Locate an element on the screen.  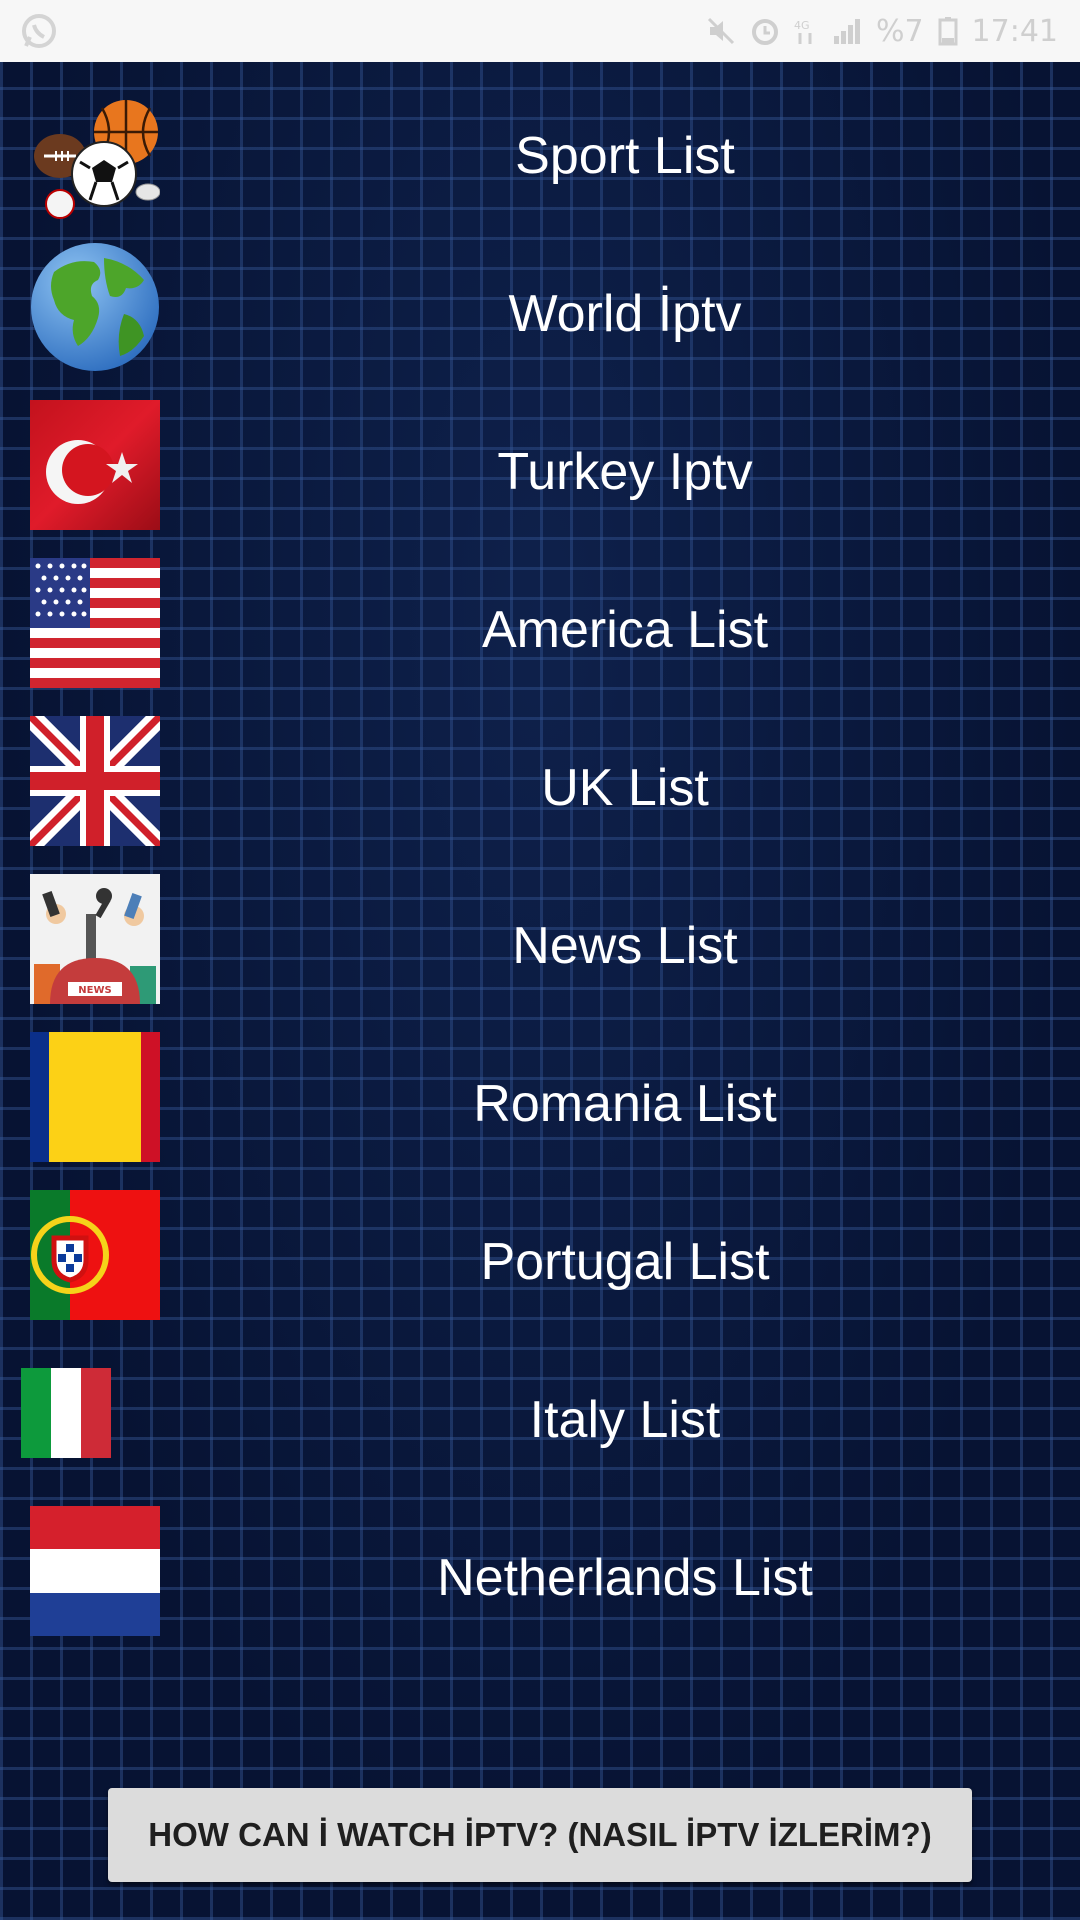
list-item-turkey: Turkey Iptv is located at coordinates (540, 471).